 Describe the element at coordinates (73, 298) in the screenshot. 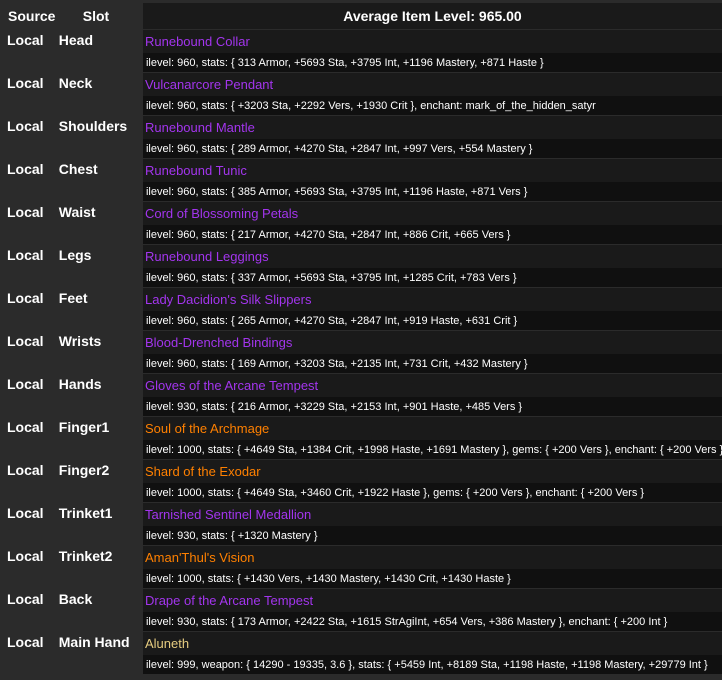

I see `slot-cell: Feet` at that location.